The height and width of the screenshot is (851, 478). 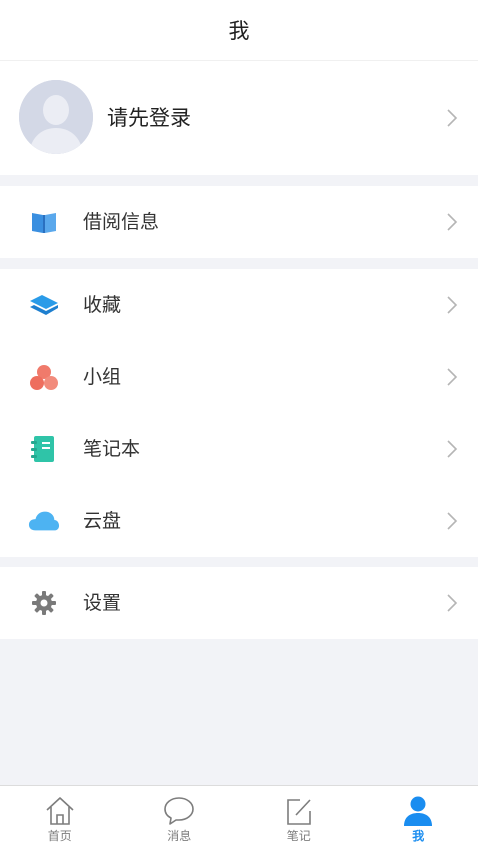 I want to click on menu-item-cloud-drive: 云盘, so click(x=239, y=521).